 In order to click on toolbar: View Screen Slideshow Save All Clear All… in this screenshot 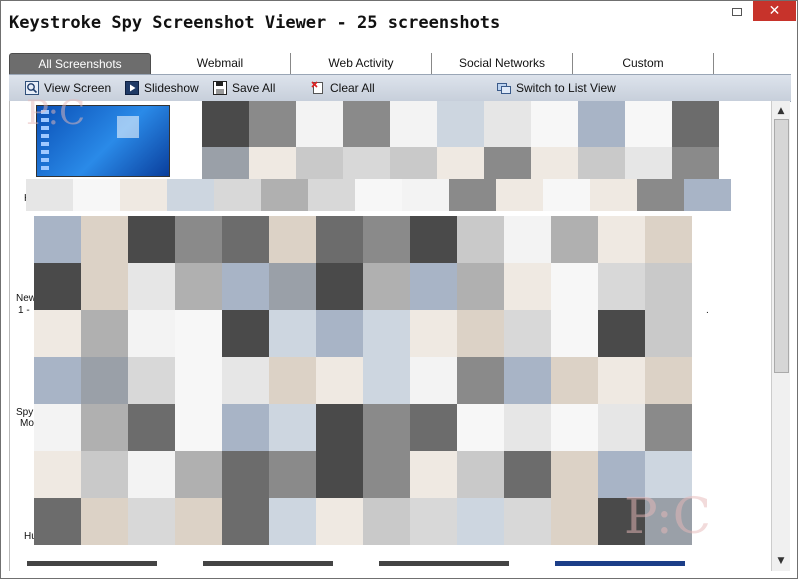, I will do `click(400, 88)`.